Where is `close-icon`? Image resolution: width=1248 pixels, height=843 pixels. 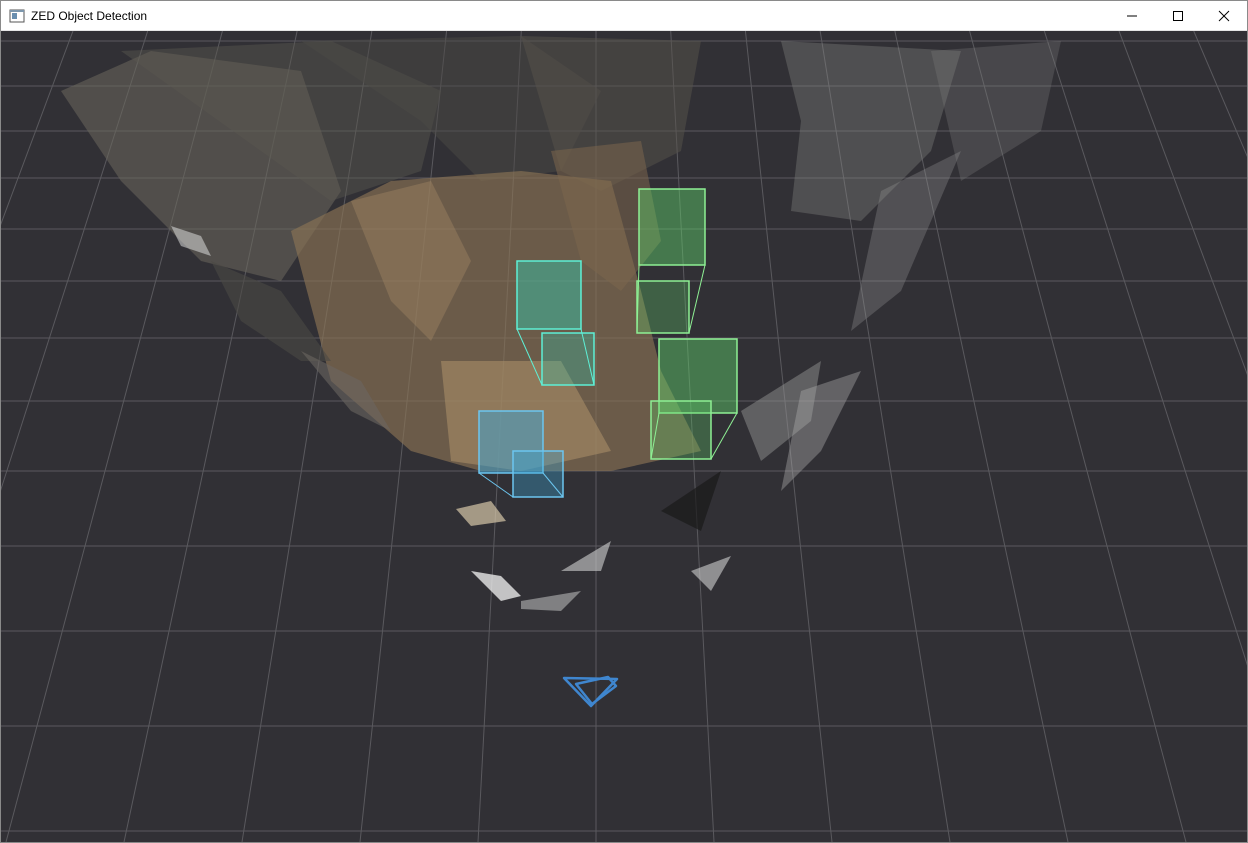 close-icon is located at coordinates (1224, 16).